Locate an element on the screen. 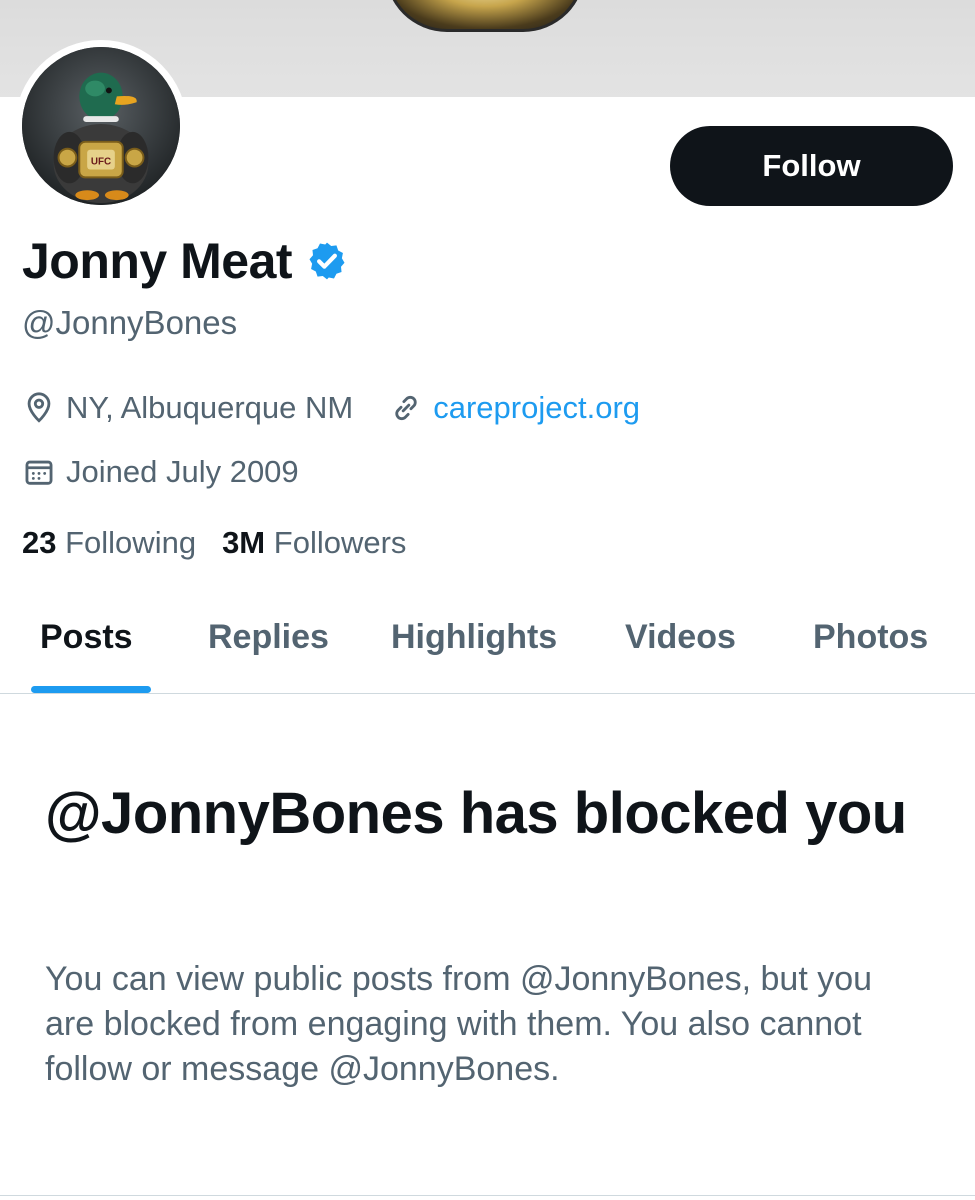  follow-button: Follow is located at coordinates (811, 166).